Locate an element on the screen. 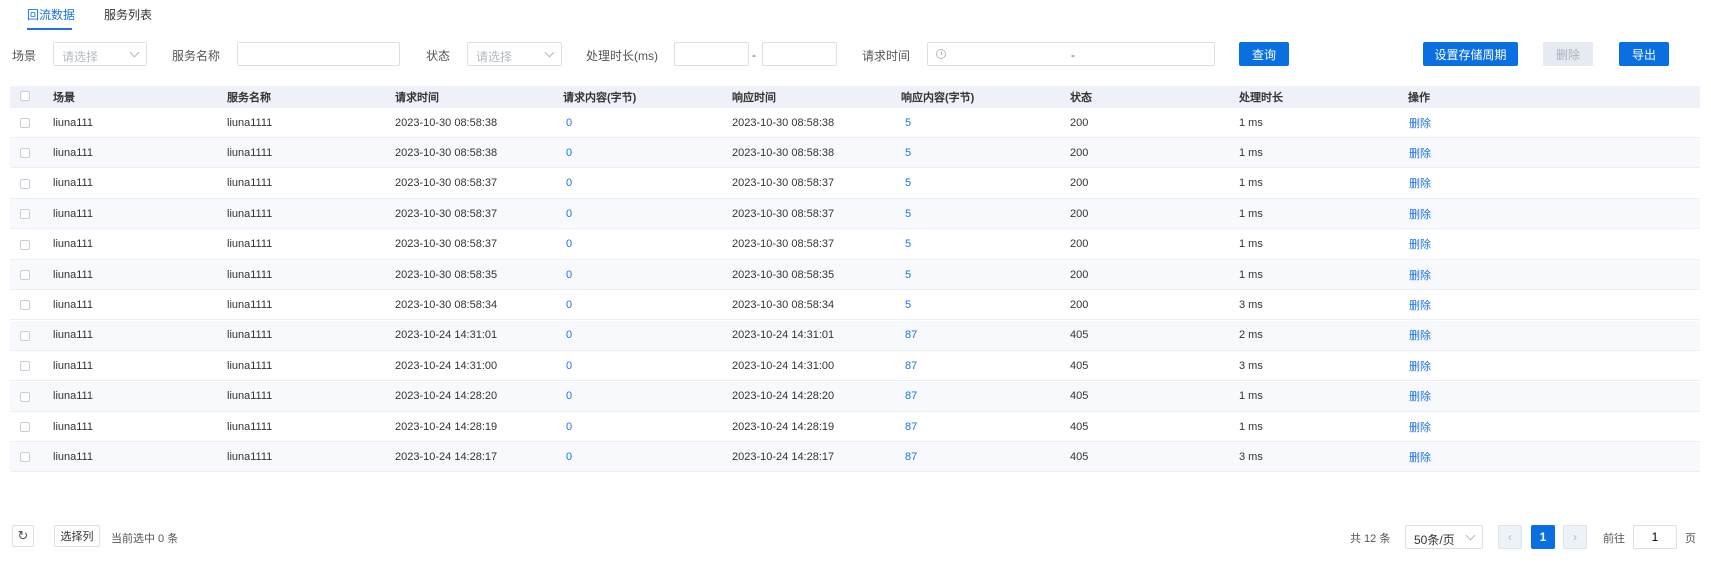 The image size is (1711, 569). page-size-select: 50条/页 is located at coordinates (1444, 537).